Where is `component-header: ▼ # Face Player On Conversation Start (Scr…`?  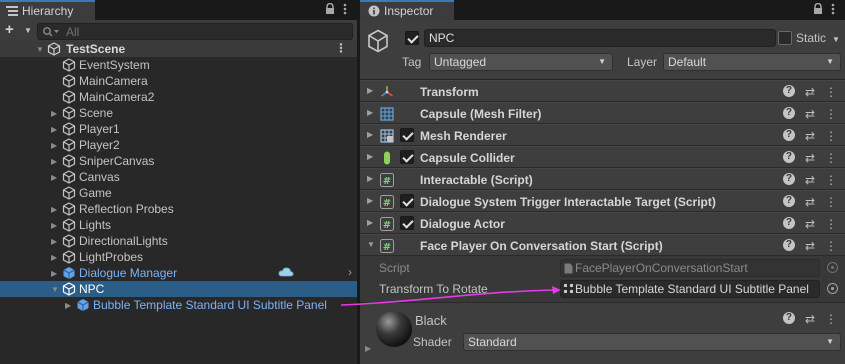
component-header: ▼ # Face Player On Conversation Start (Scr… is located at coordinates (602, 245).